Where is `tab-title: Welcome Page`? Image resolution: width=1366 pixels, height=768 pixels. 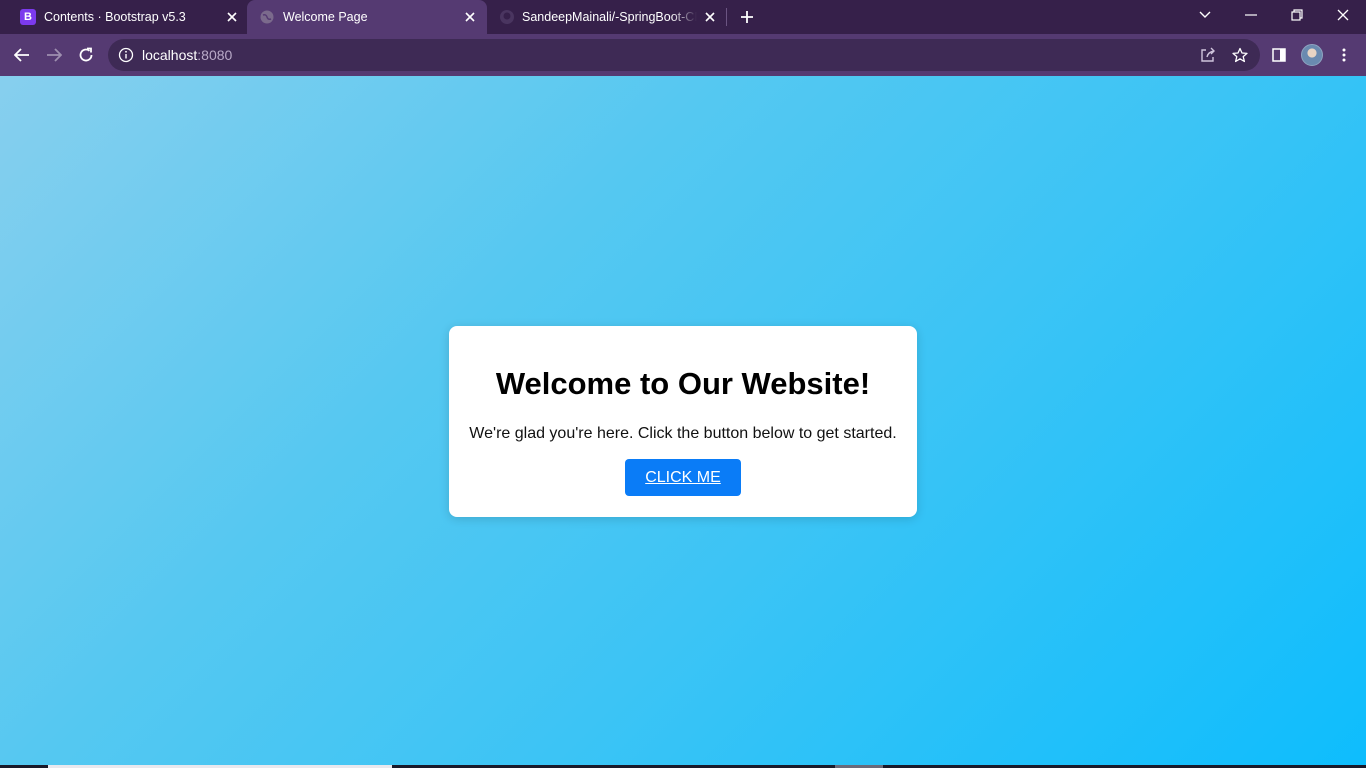 tab-title: Welcome Page is located at coordinates (325, 17).